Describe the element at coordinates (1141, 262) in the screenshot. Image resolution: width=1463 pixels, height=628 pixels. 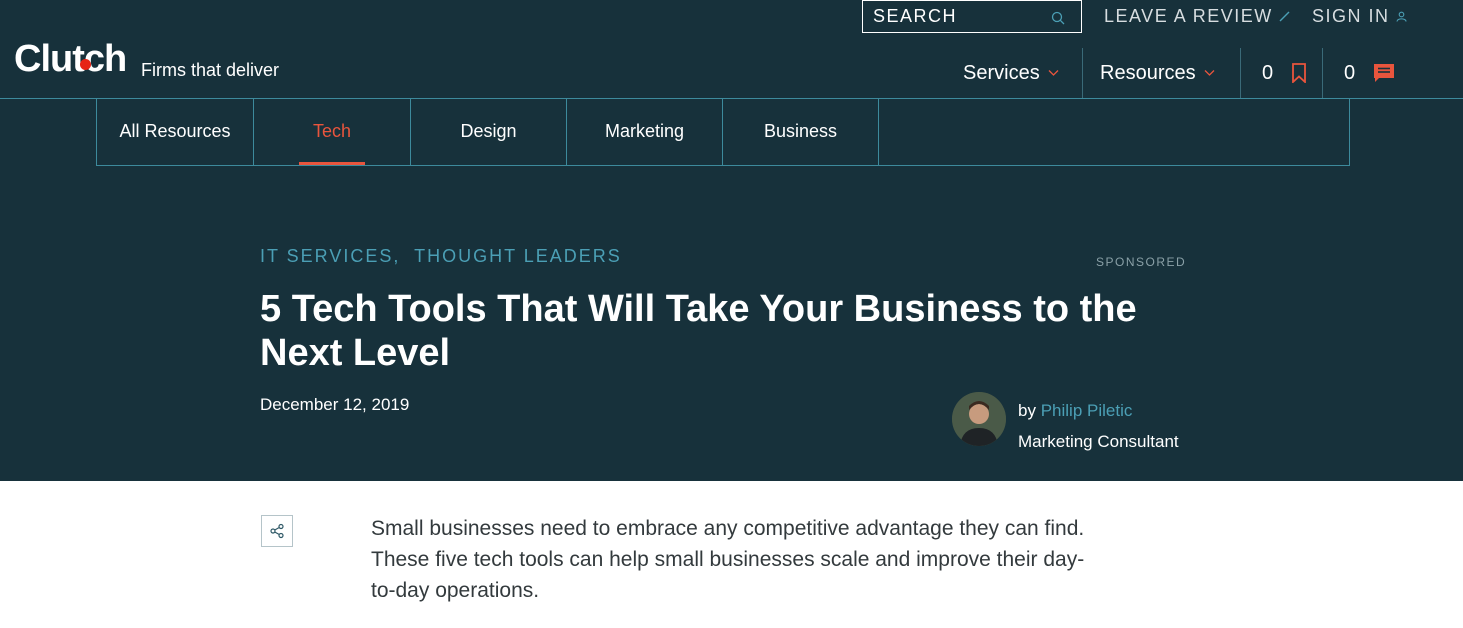
I see `sponsored-label: SPONSORED` at that location.